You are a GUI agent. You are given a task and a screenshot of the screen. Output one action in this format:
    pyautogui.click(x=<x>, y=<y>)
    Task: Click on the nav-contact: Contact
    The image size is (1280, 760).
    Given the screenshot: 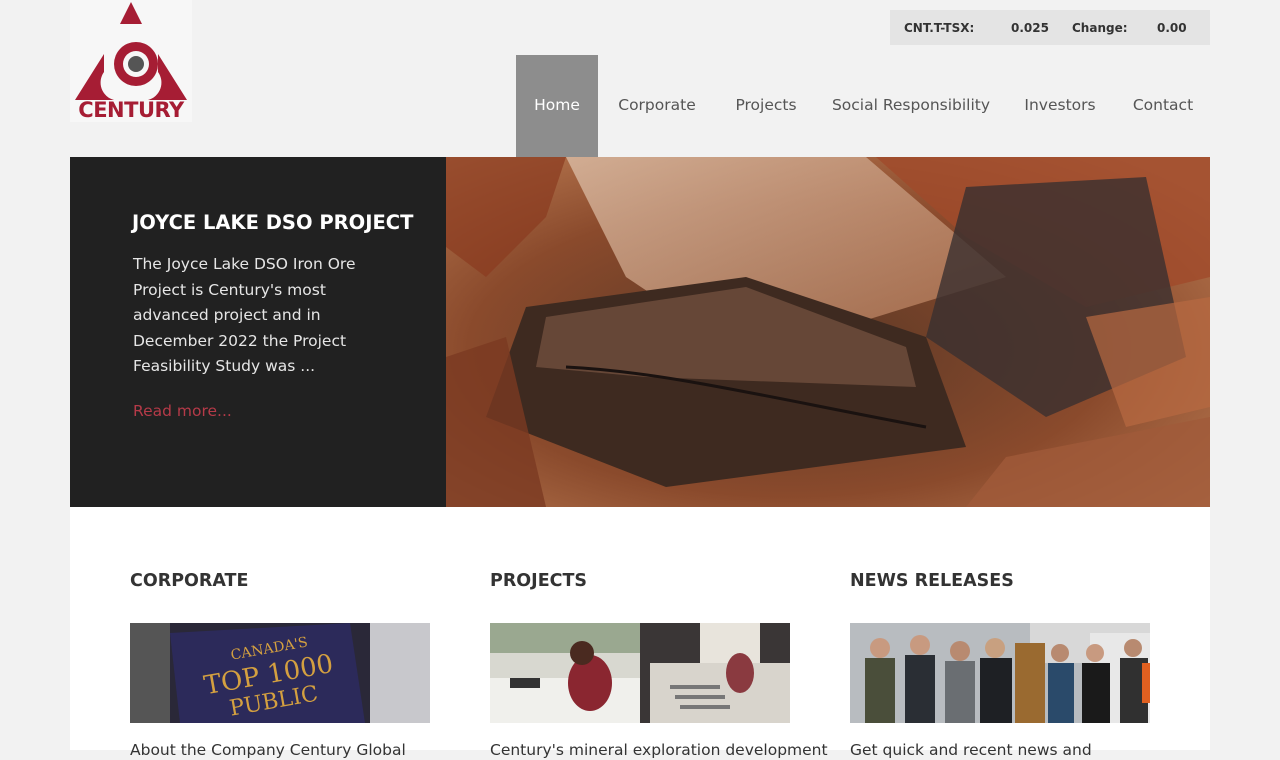 What is the action you would take?
    pyautogui.click(x=1163, y=106)
    